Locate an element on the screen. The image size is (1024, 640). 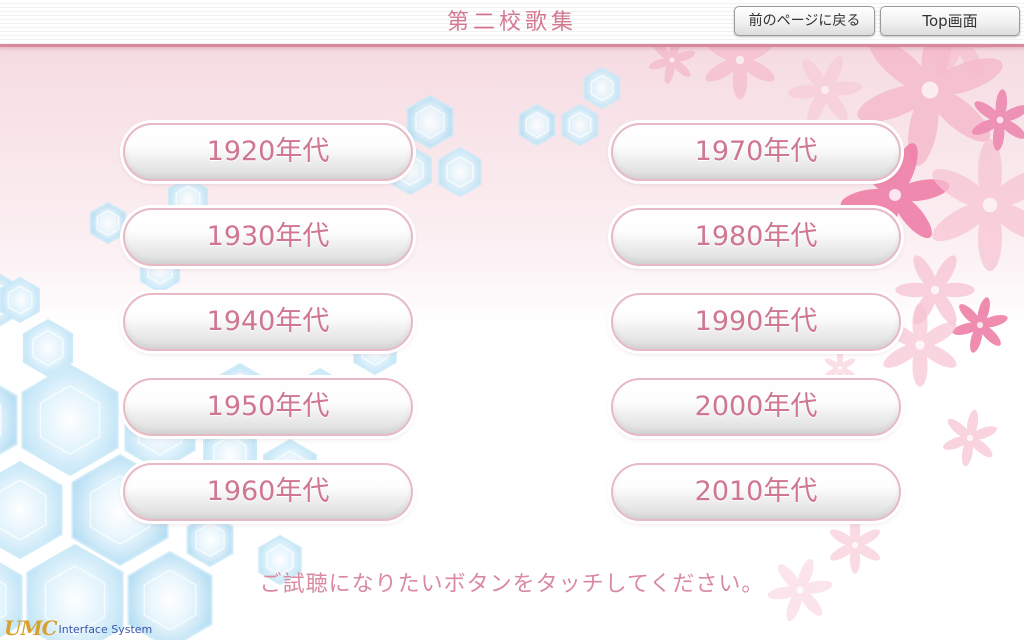
logo-mark: UMC is located at coordinates (30, 628).